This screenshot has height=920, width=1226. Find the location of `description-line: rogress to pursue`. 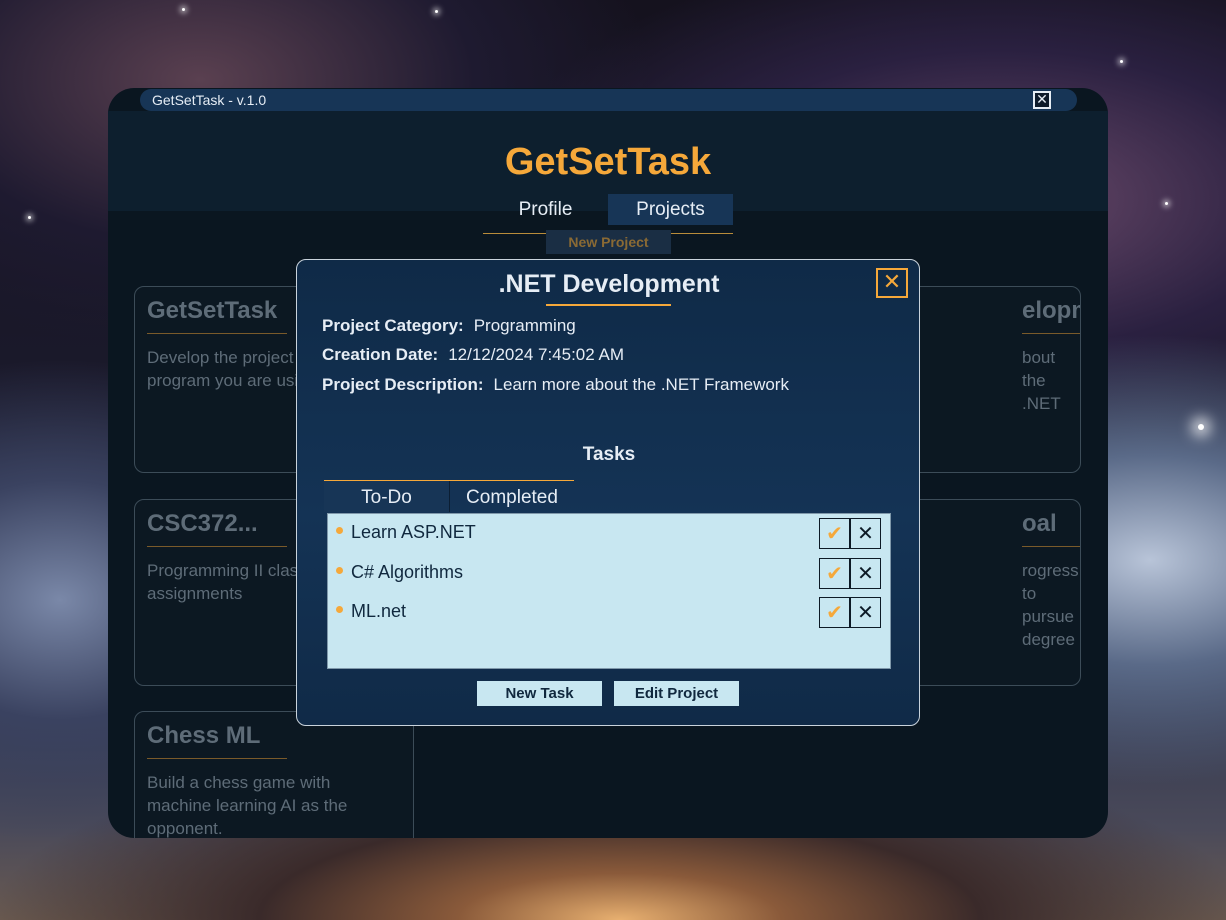

description-line: rogress to pursue is located at coordinates (1050, 593).